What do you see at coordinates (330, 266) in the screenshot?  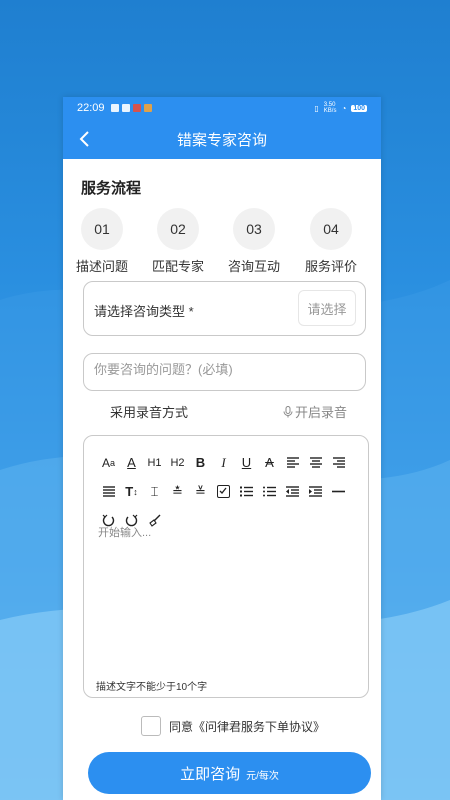 I see `step-label: 服务评价` at bounding box center [330, 266].